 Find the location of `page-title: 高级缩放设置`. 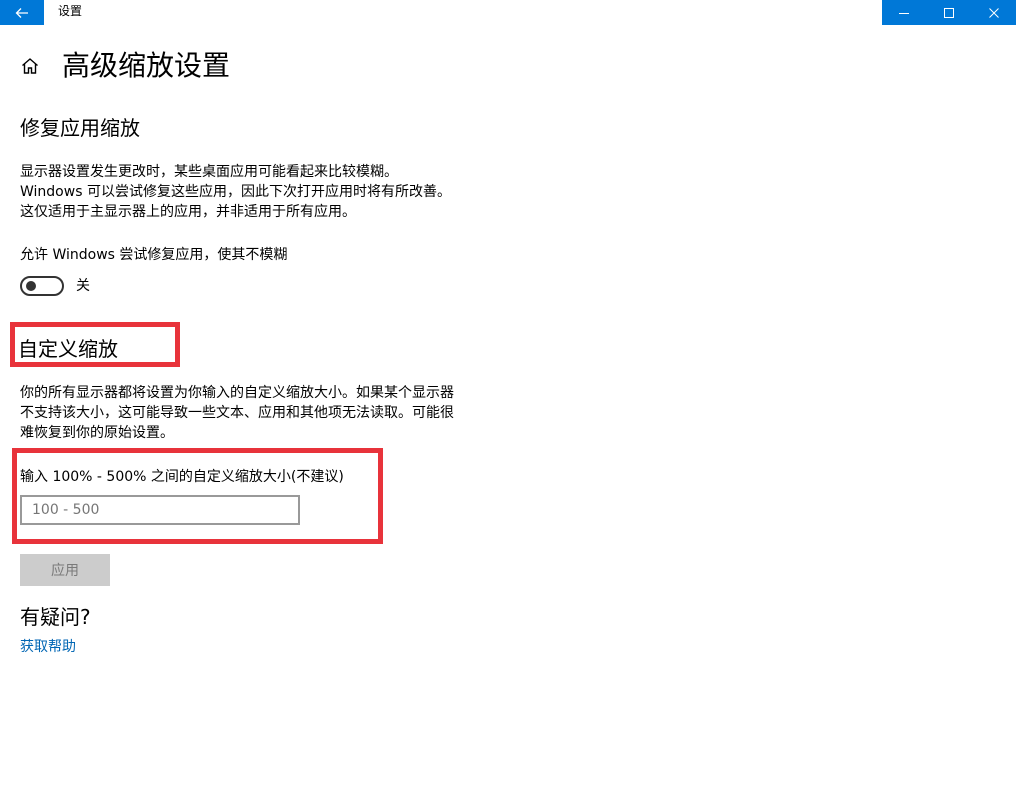

page-title: 高级缩放设置 is located at coordinates (146, 65).